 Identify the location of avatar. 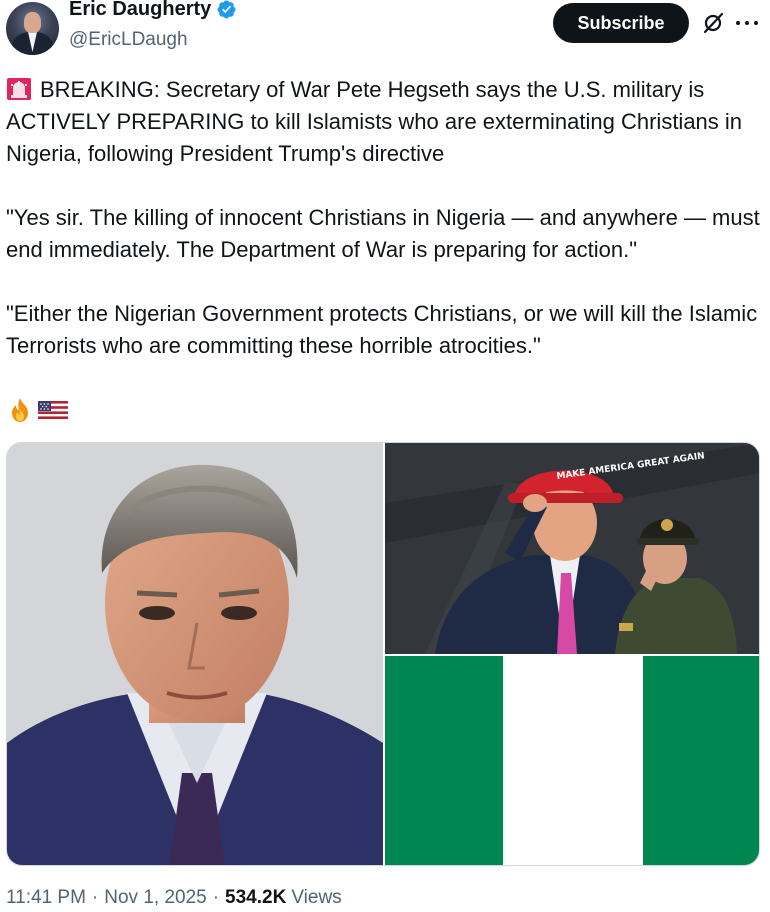
(32, 28).